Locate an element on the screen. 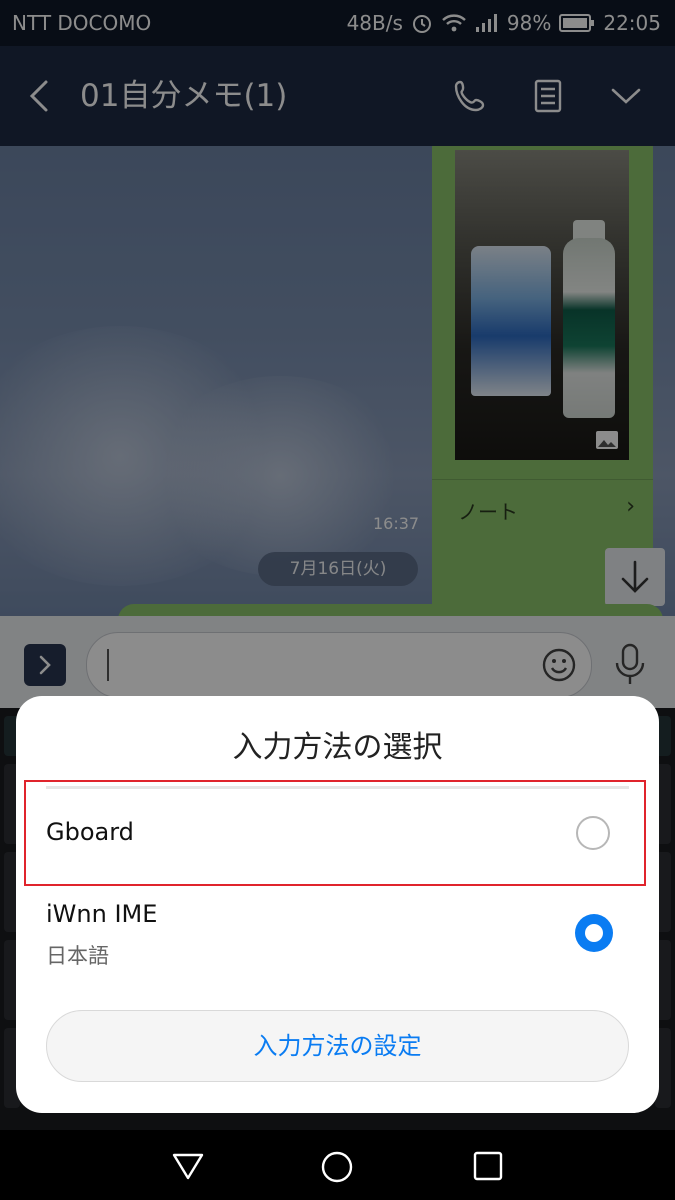 The width and height of the screenshot is (675, 1200). recents-nav-icon is located at coordinates (488, 1166).